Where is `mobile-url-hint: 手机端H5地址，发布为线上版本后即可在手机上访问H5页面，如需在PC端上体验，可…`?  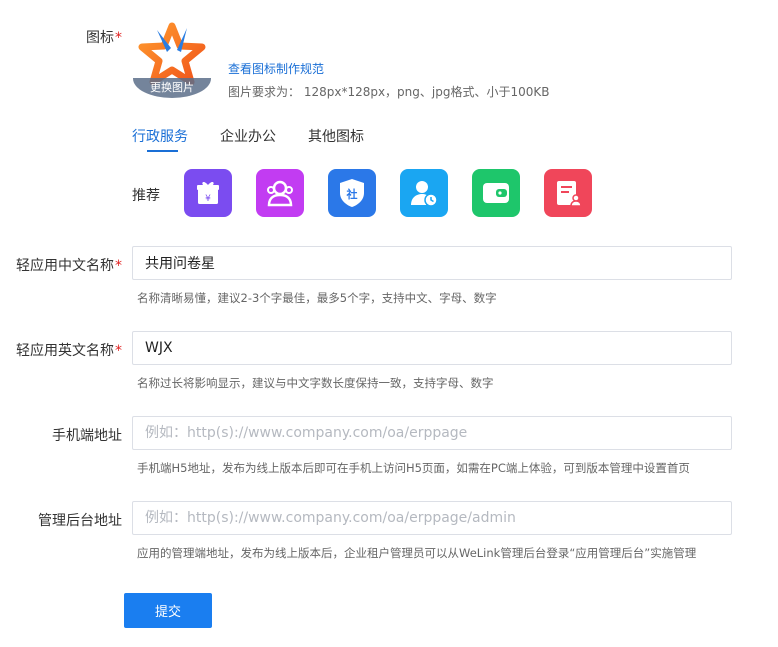 mobile-url-hint: 手机端H5地址，发布为线上版本后即可在手机上访问H5页面，如需在PC端上体验，可… is located at coordinates (413, 468).